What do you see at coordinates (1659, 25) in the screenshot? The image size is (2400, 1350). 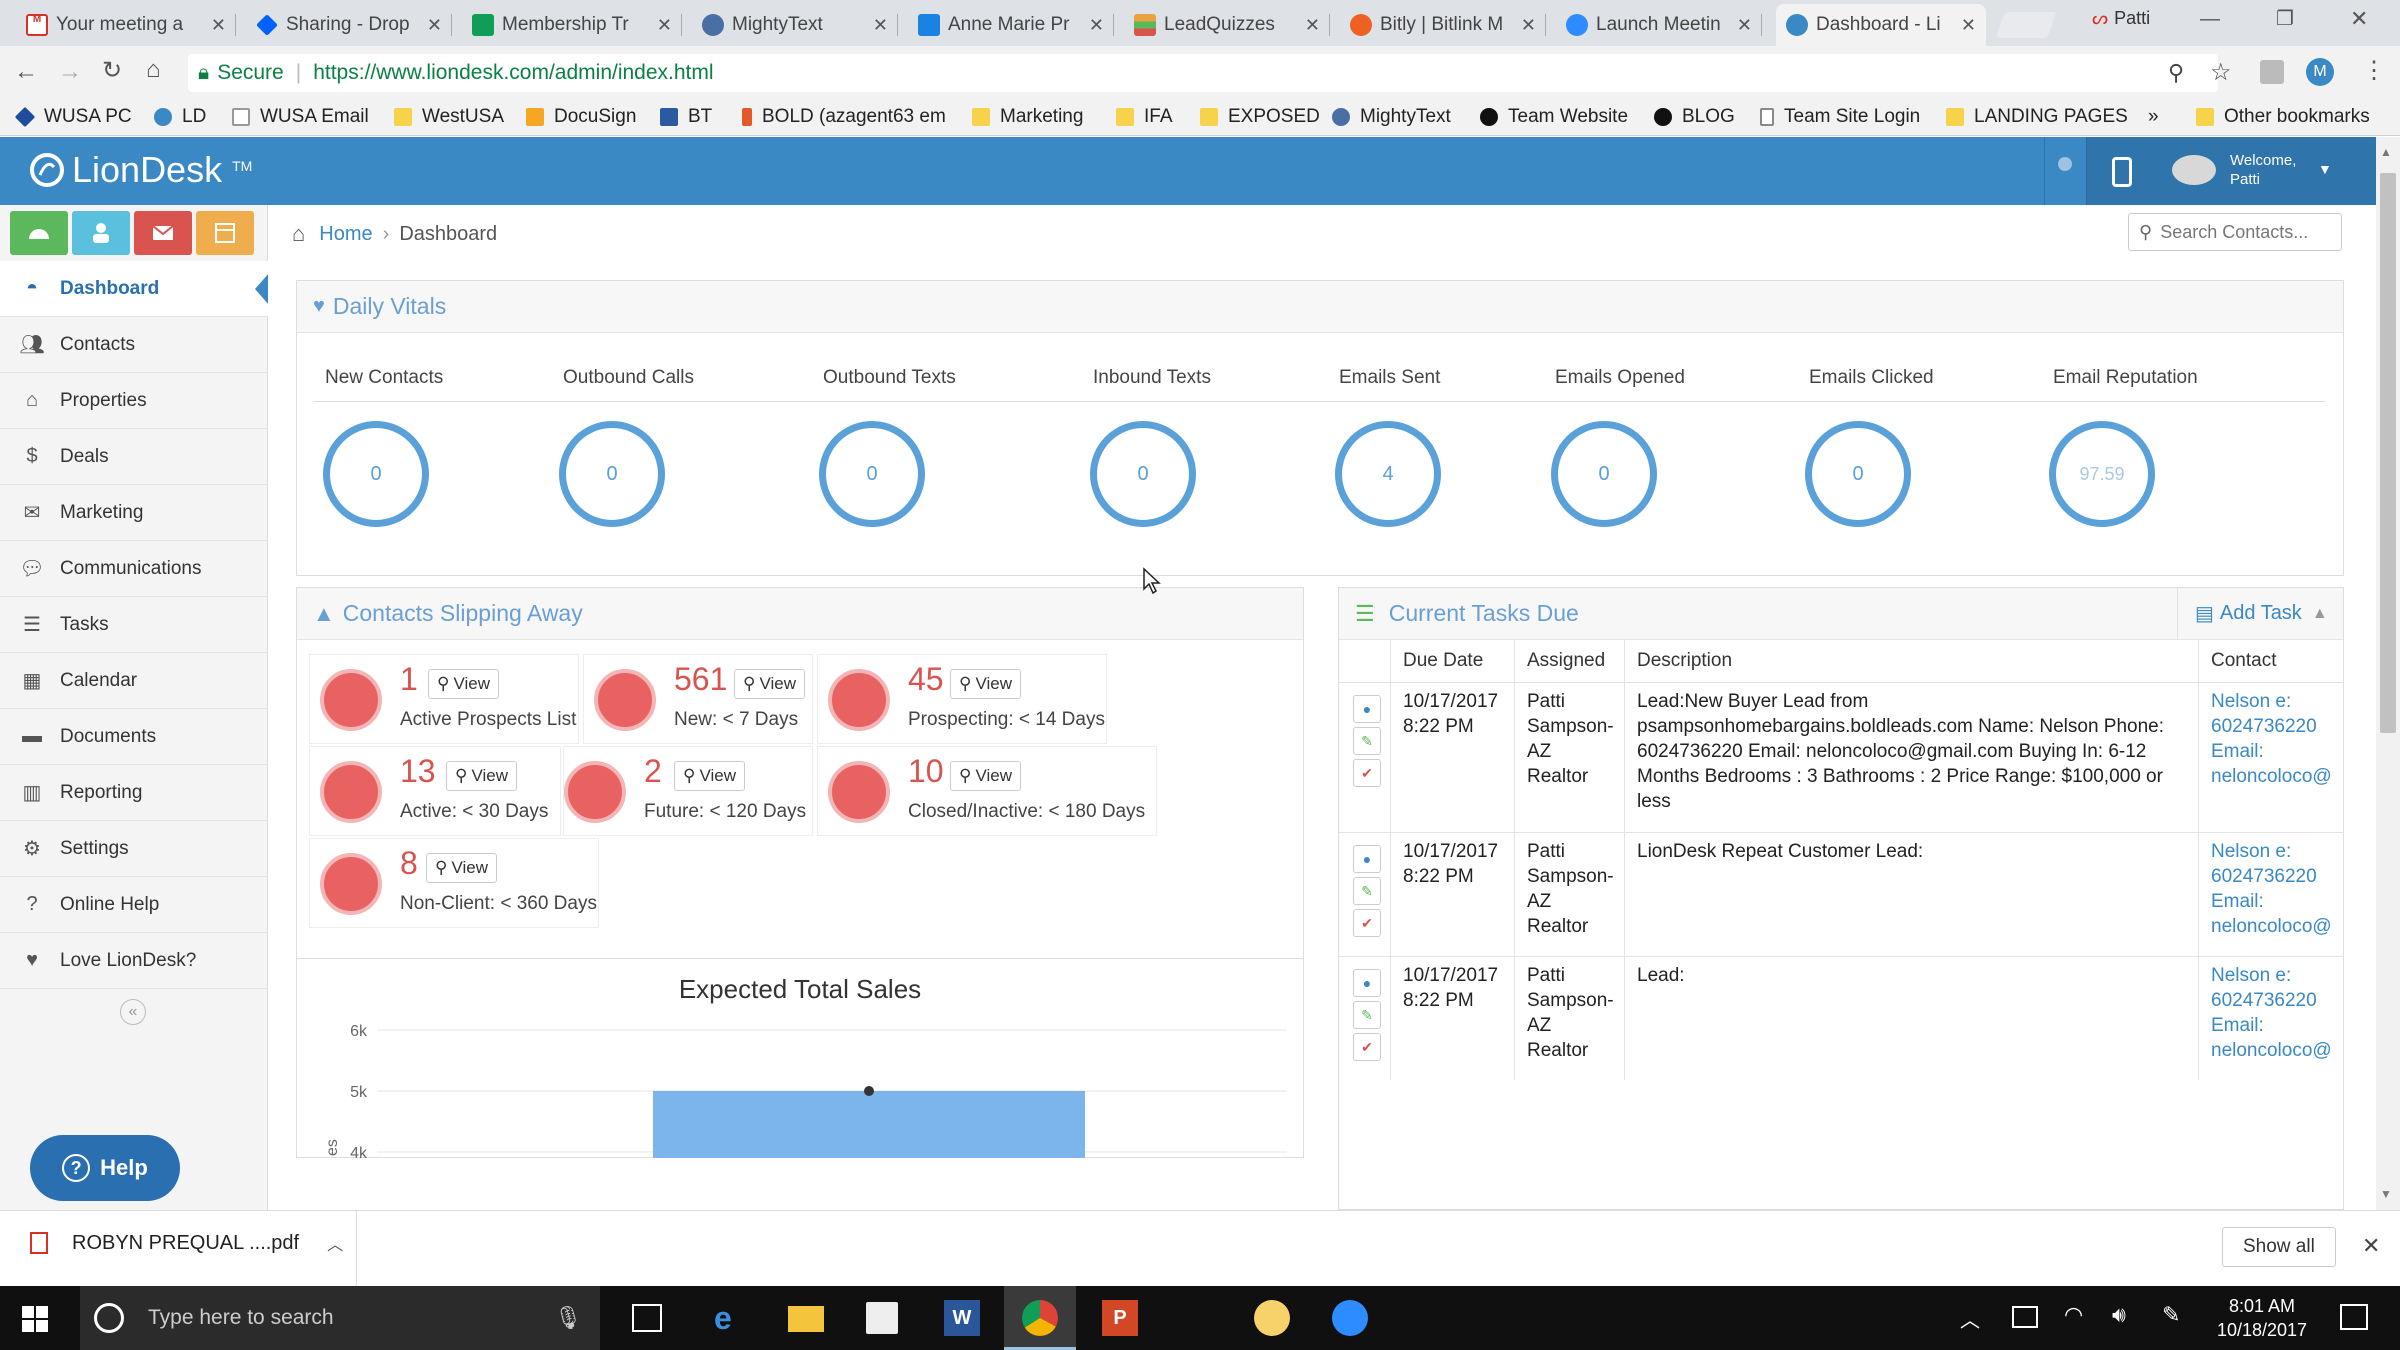 I see `browser-tab: Launch Meetin ✕` at bounding box center [1659, 25].